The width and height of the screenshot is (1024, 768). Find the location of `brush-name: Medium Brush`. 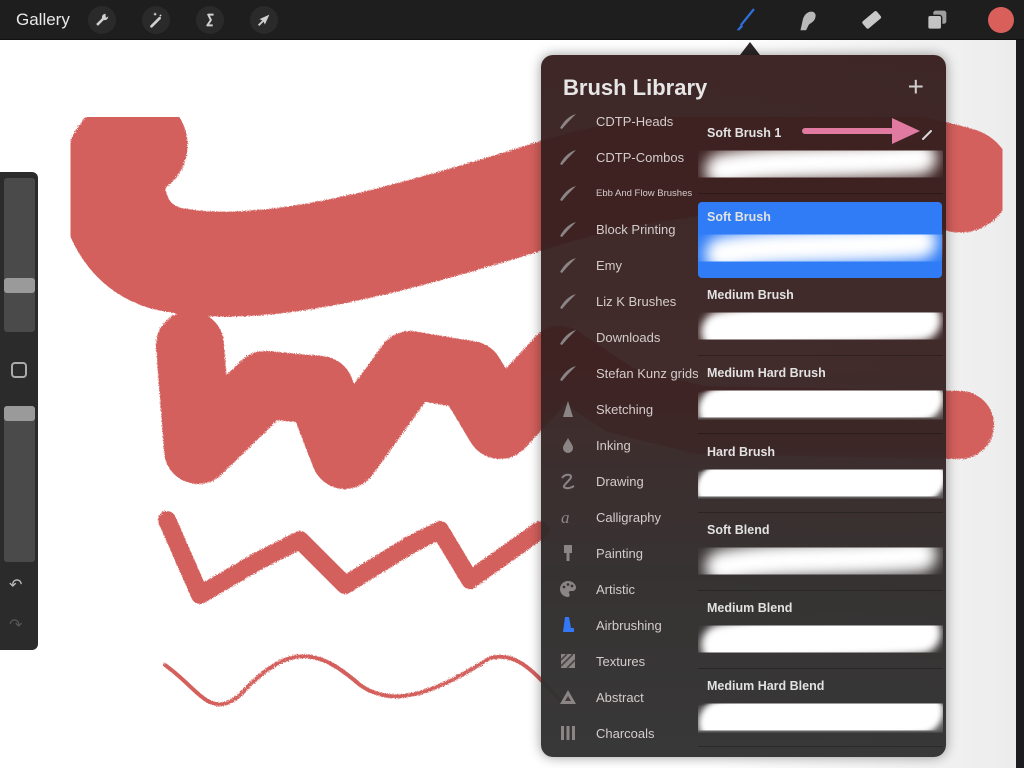

brush-name: Medium Brush is located at coordinates (750, 295).